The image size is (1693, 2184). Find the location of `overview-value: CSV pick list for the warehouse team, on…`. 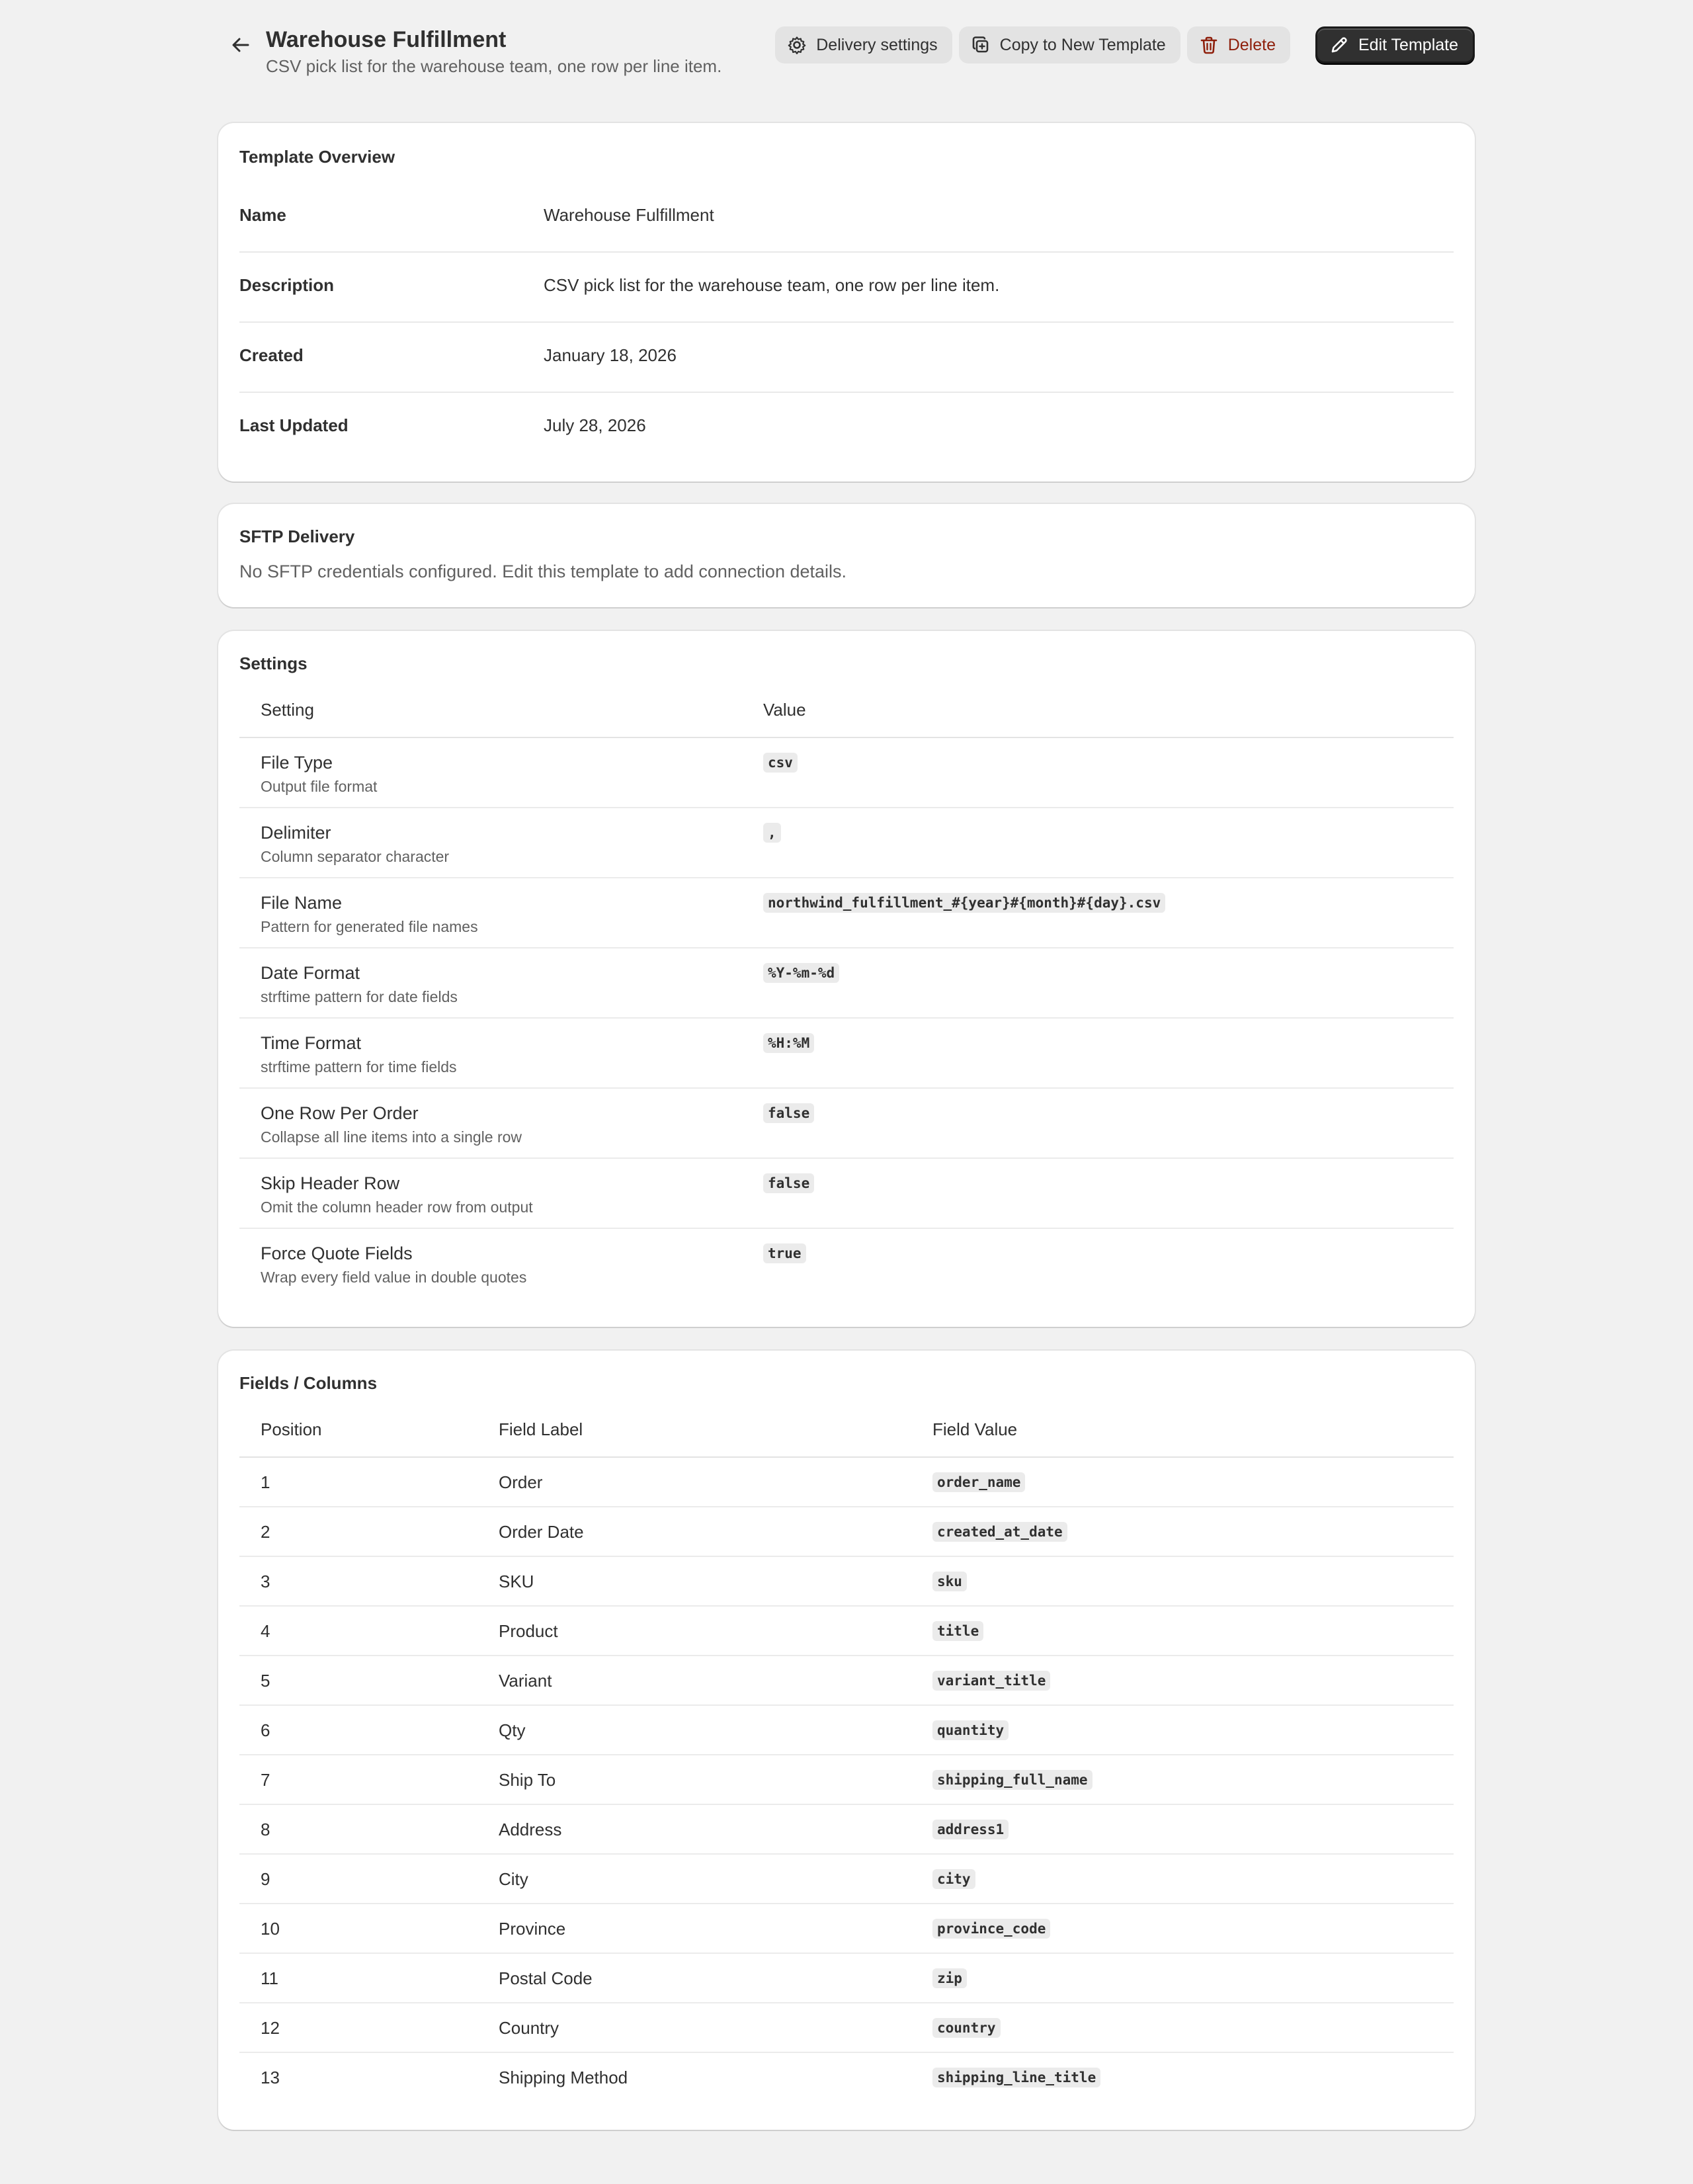

overview-value: CSV pick list for the warehouse team, on… is located at coordinates (772, 285).